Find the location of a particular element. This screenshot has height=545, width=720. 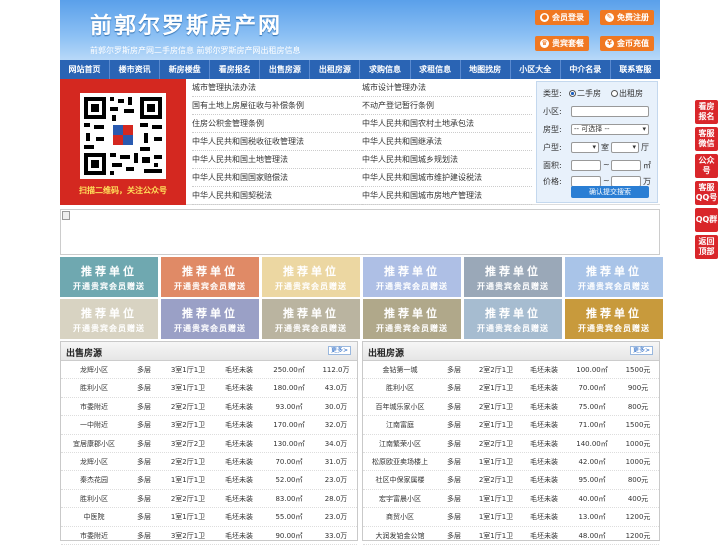

law-link: 中华人民共和国土地管理法 is located at coordinates (277, 160).